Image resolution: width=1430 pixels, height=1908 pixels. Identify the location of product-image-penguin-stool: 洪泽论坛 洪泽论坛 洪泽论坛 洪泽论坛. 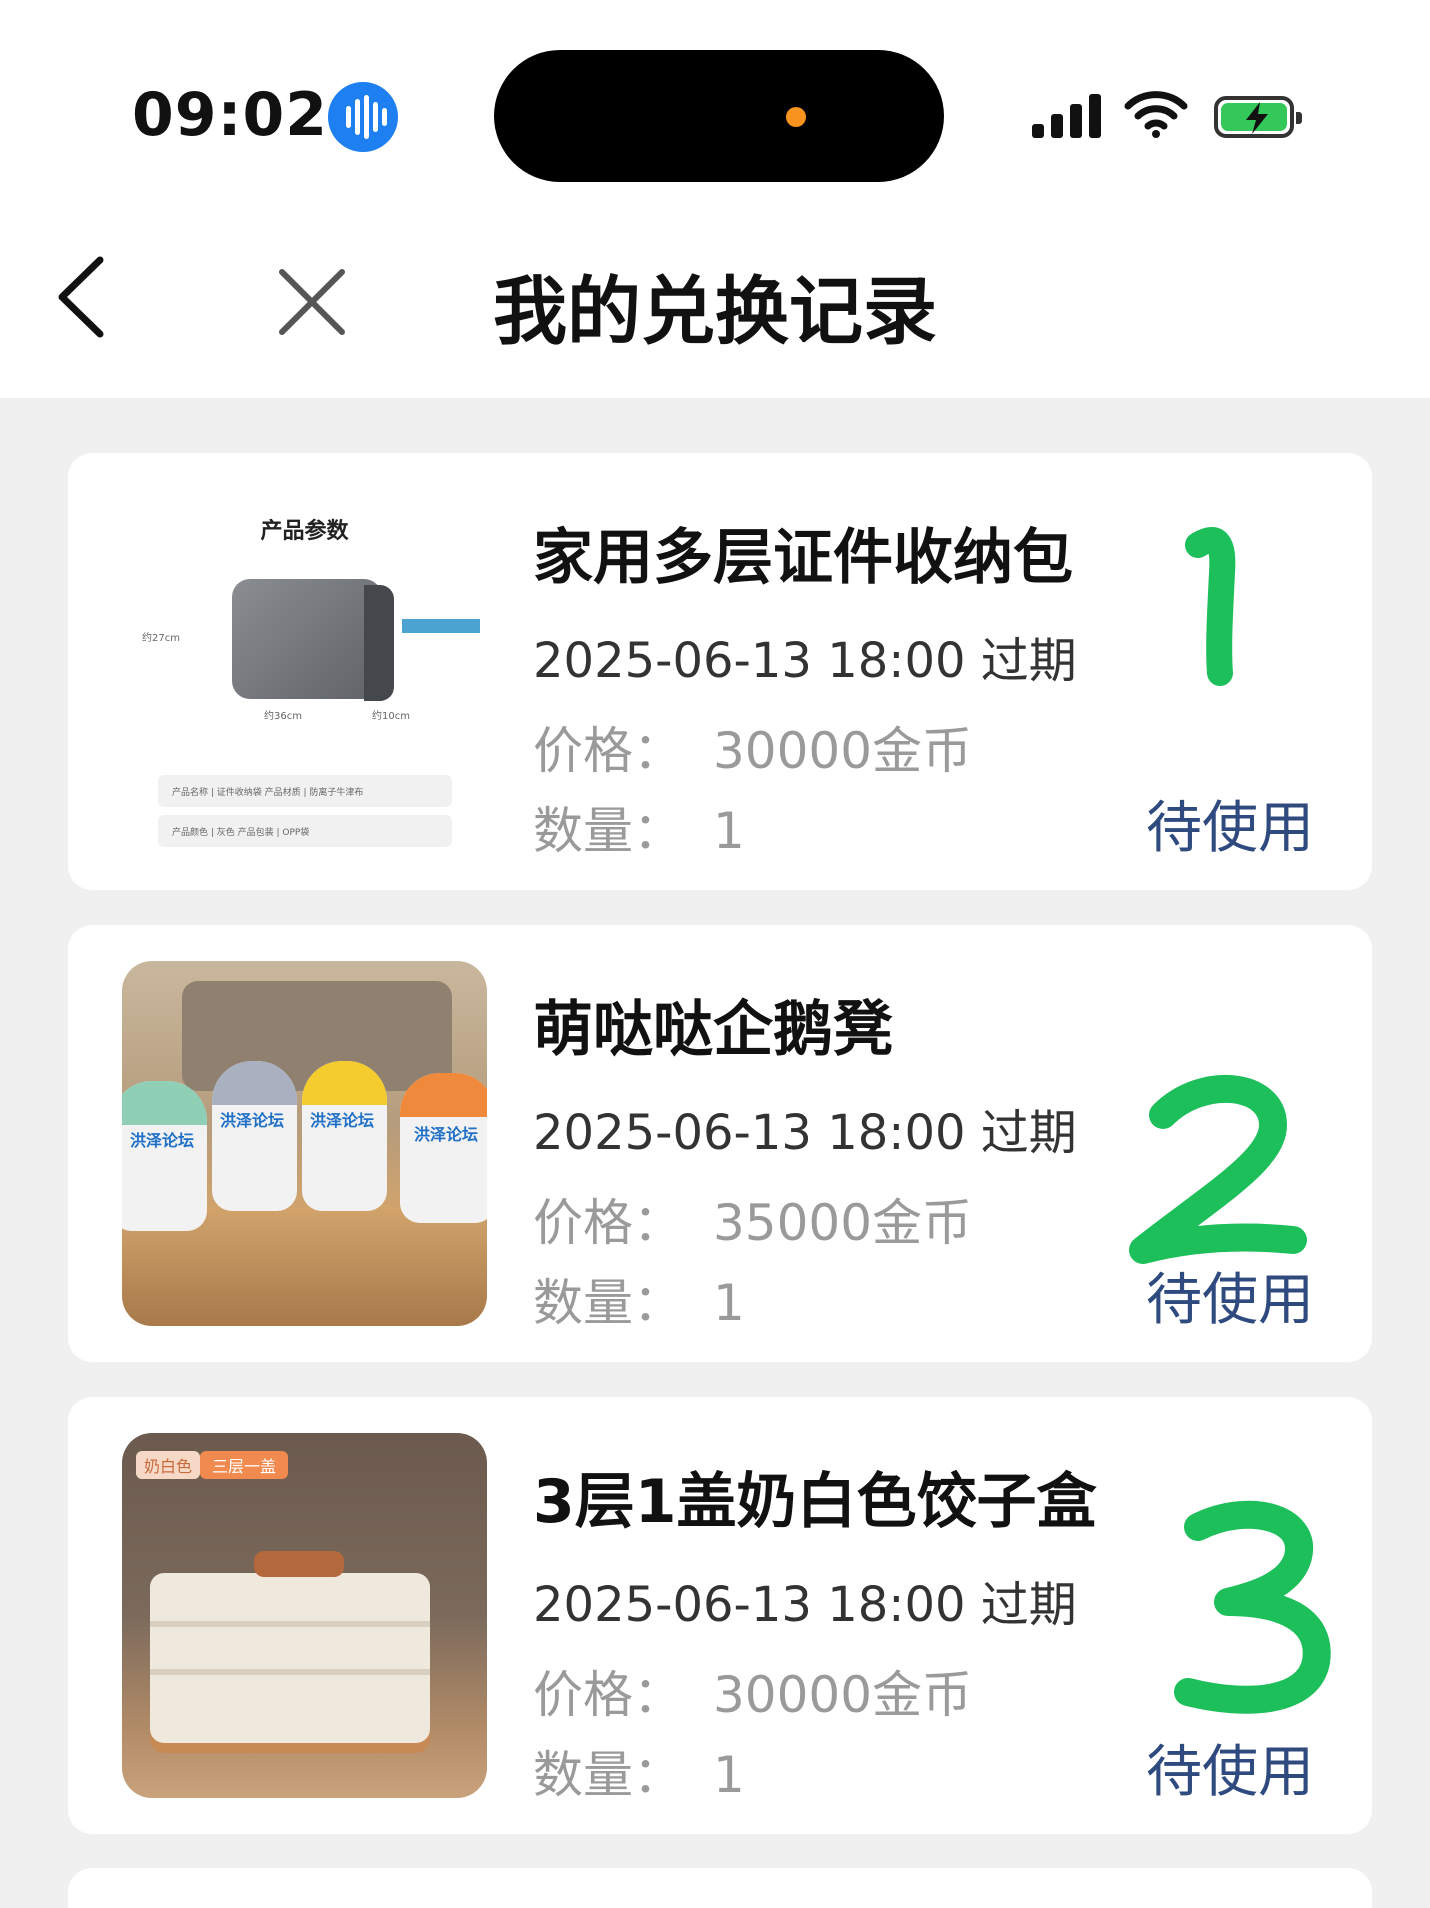
(304, 1143).